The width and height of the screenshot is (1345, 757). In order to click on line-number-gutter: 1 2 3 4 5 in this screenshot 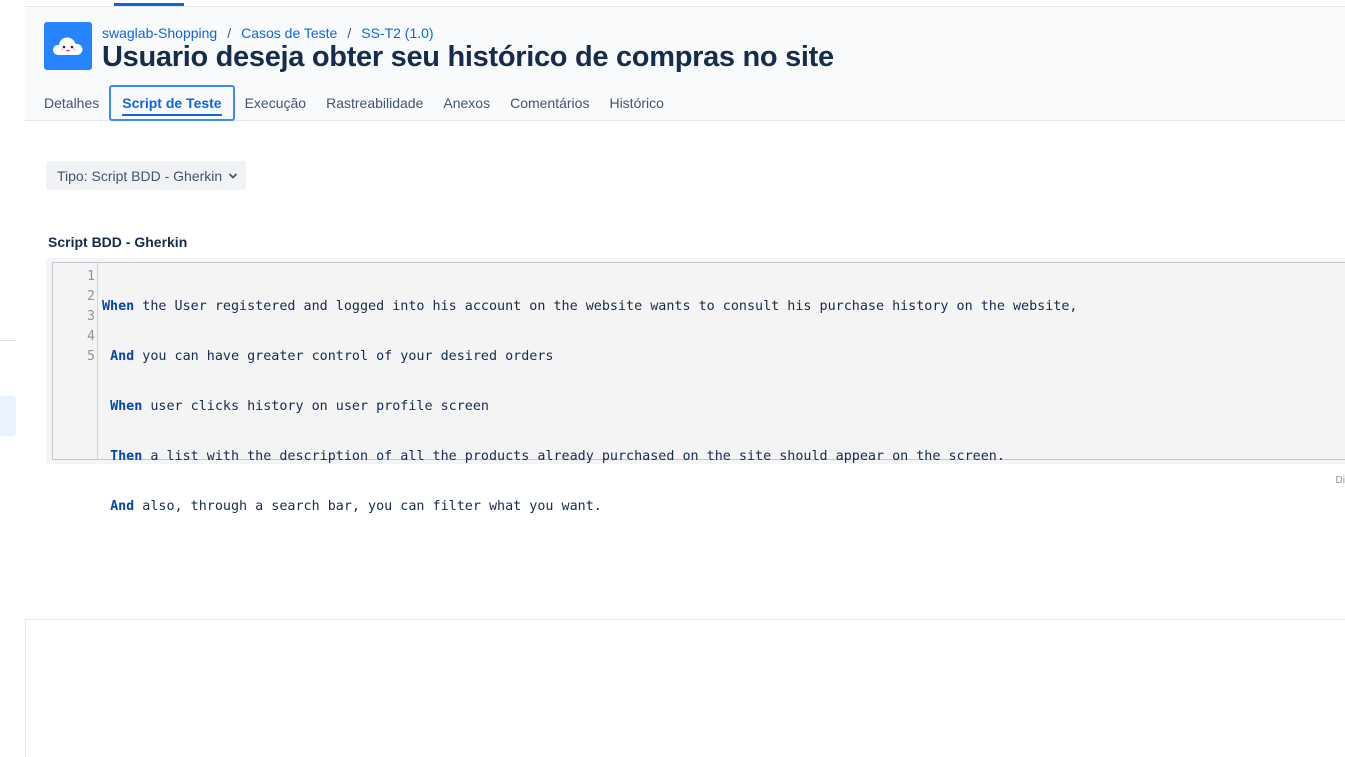, I will do `click(75, 361)`.